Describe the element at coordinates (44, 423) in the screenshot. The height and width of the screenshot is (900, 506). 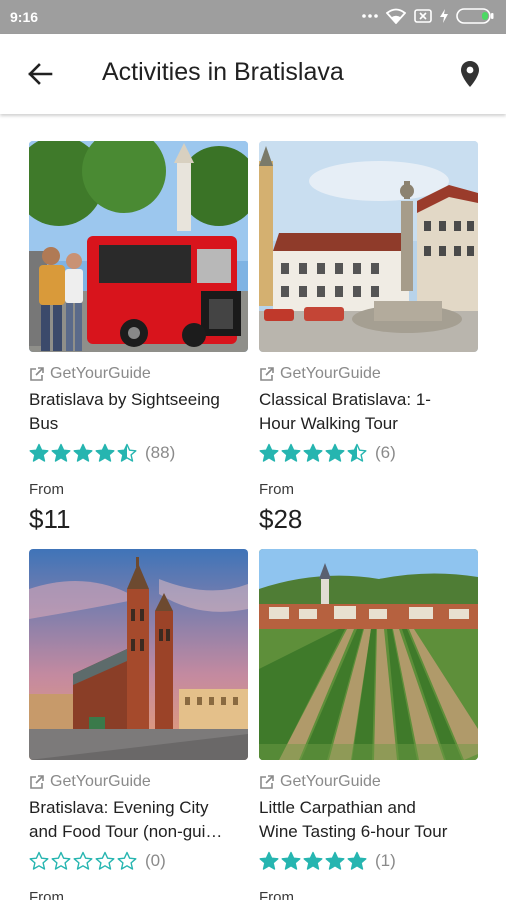
I see `activity-title-line2: Bus` at that location.